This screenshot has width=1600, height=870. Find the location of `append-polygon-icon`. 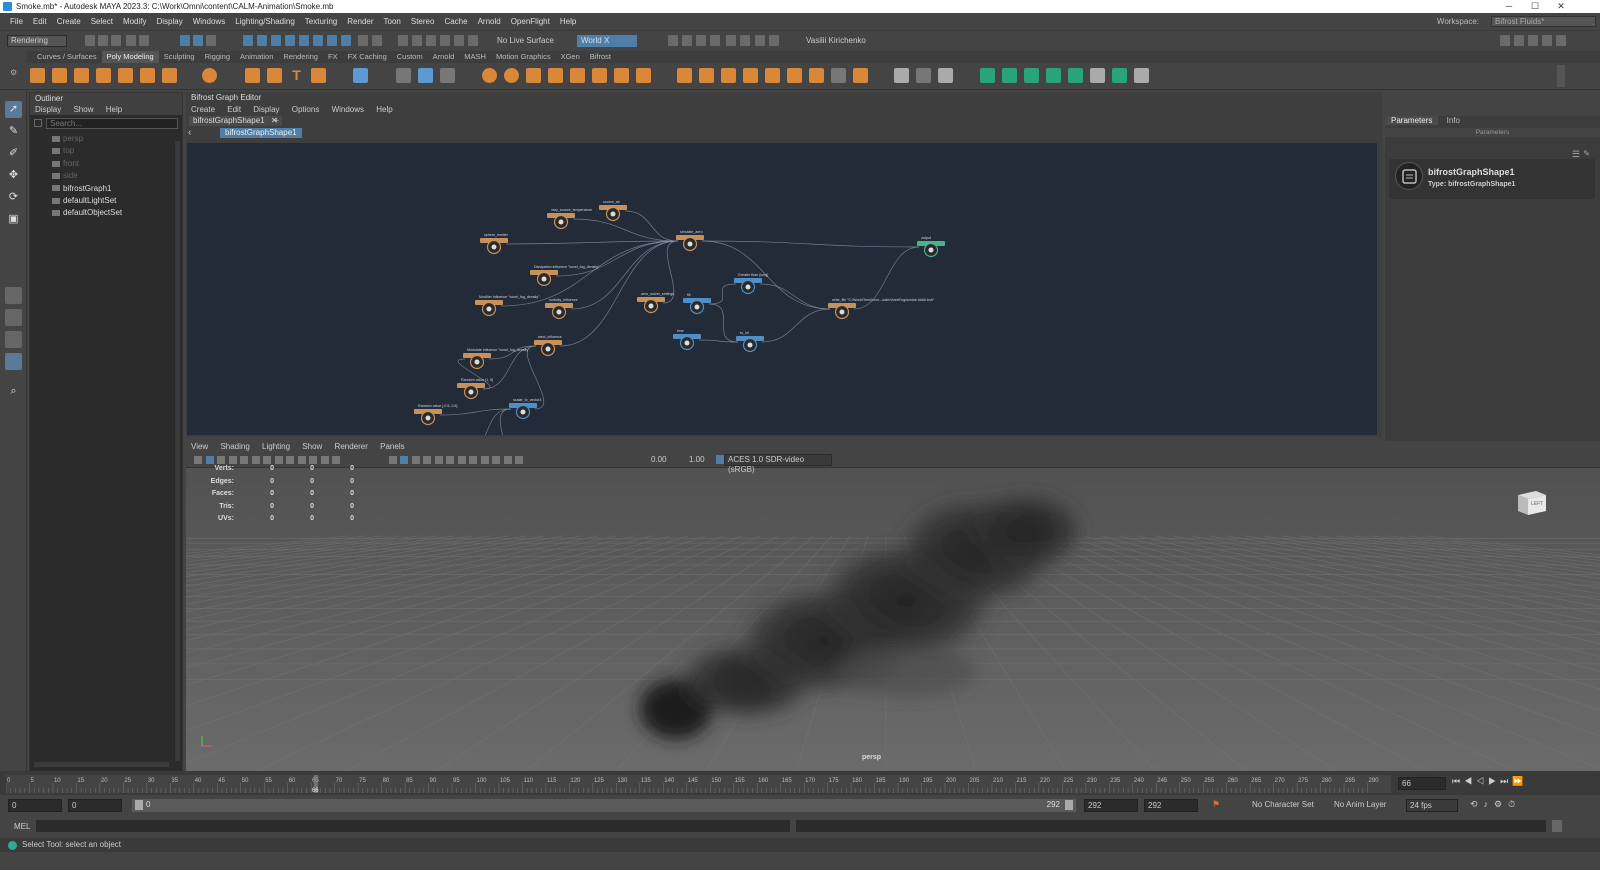

append-polygon-icon is located at coordinates (643, 75).